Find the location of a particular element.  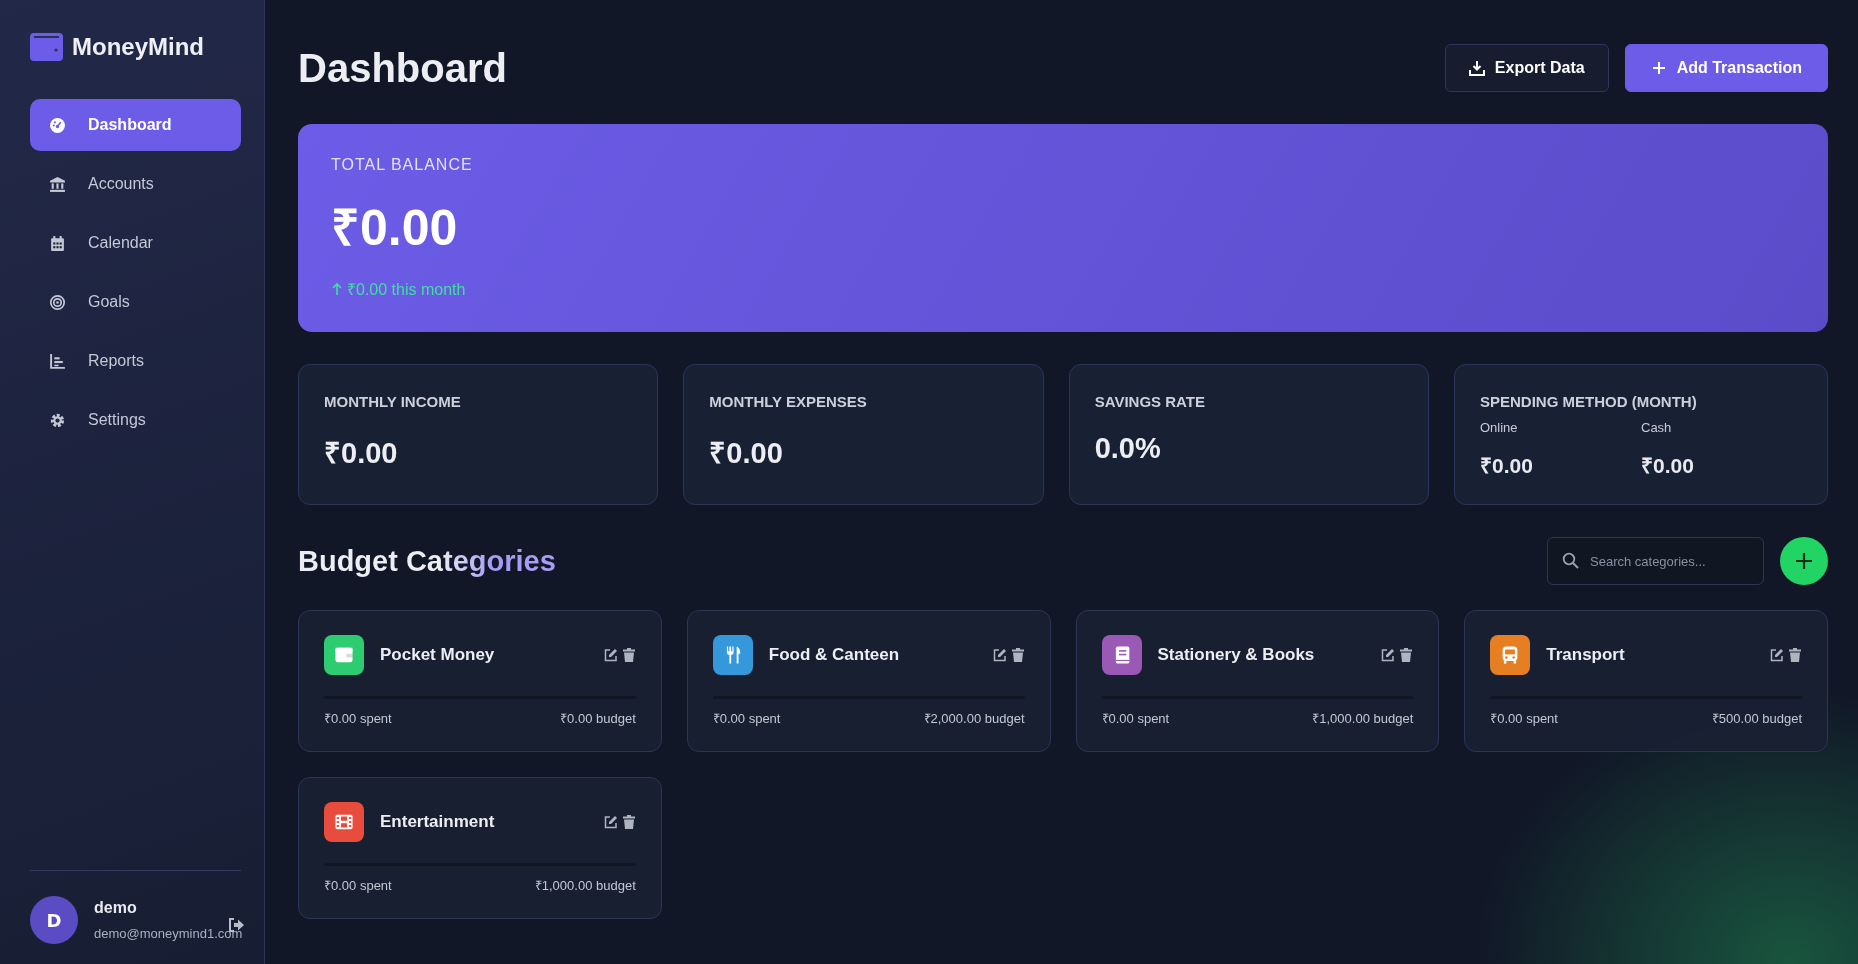

app-name: MoneyMind is located at coordinates (138, 47).